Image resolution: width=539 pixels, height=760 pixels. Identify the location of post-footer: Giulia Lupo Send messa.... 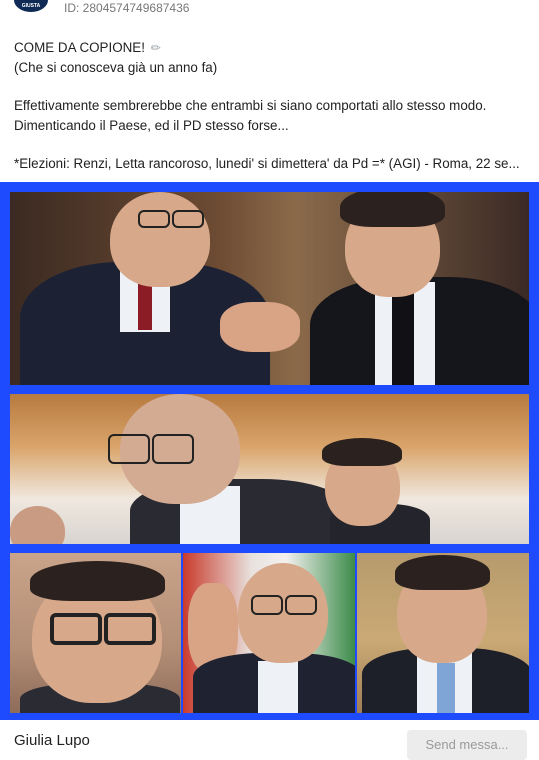
(269, 744).